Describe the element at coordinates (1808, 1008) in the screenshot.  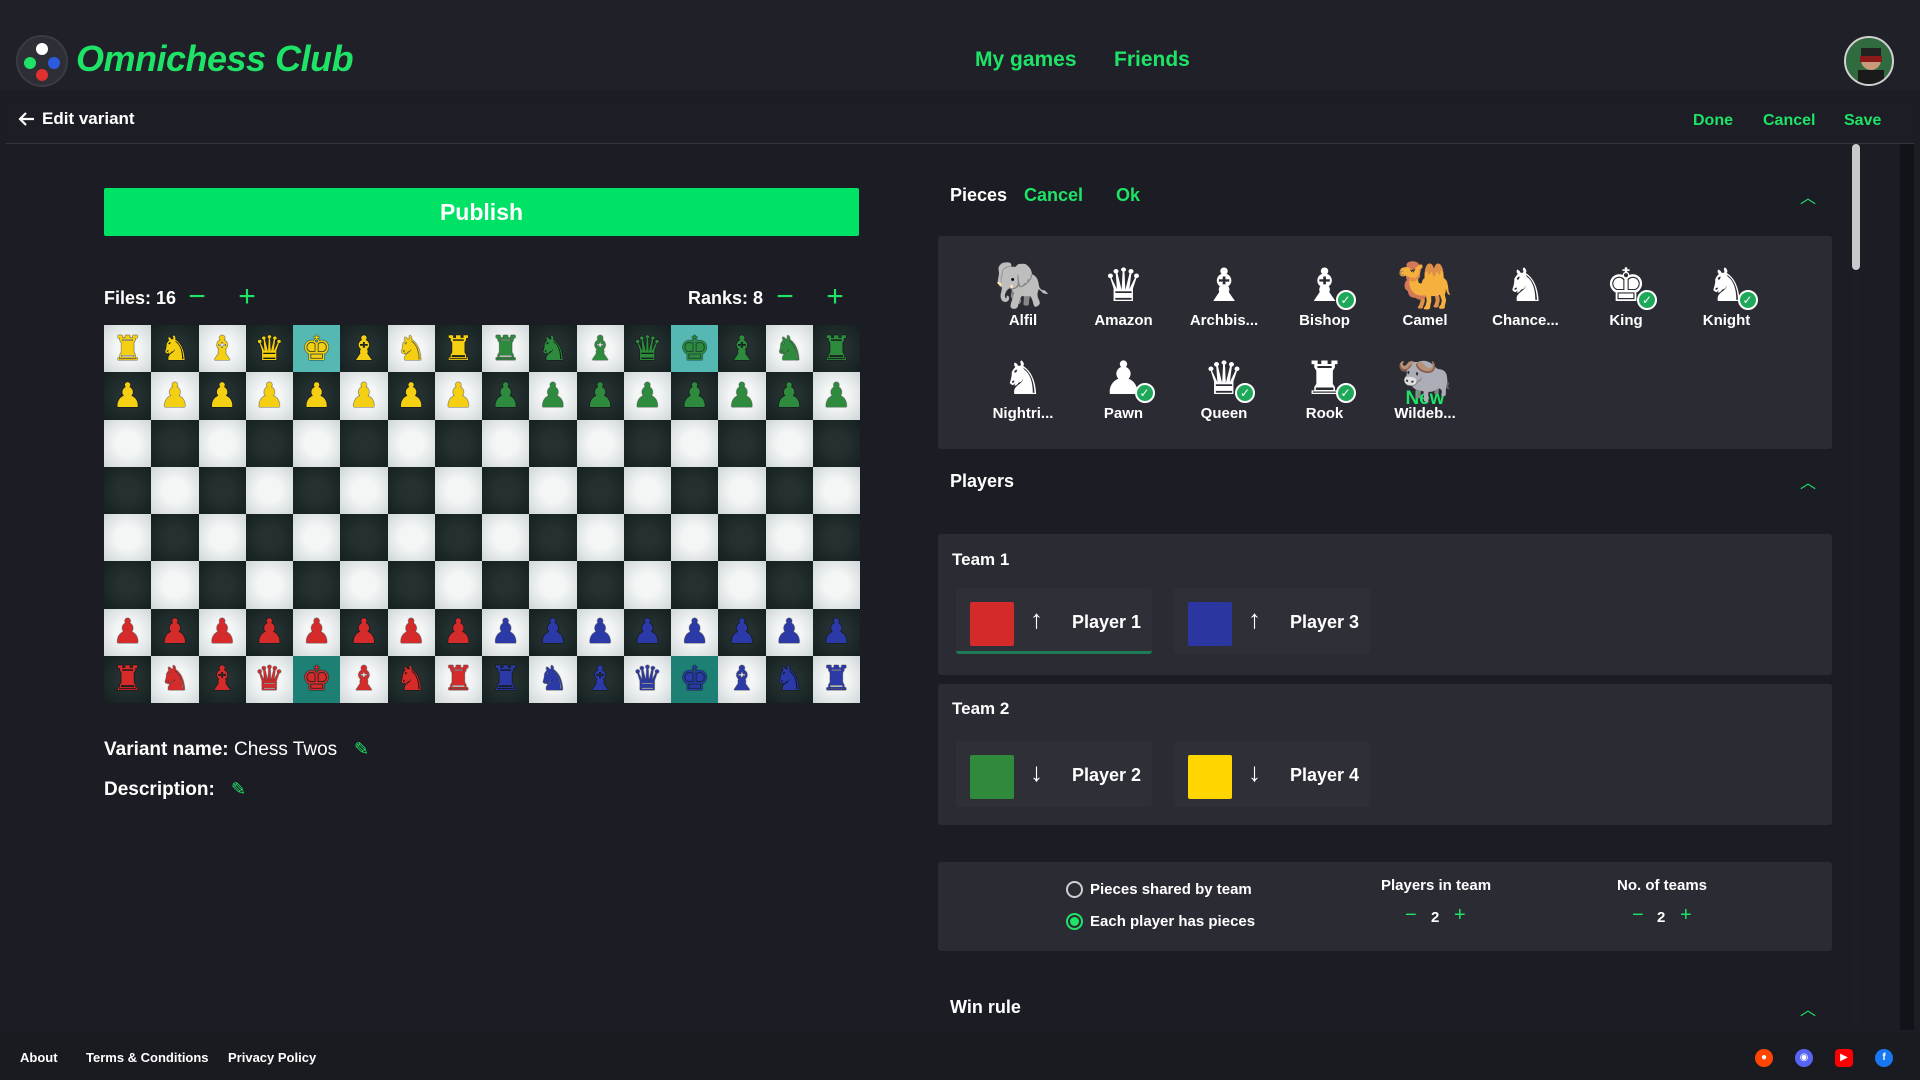
I see `collapse-win-rule-chevron-icon: ︿` at that location.